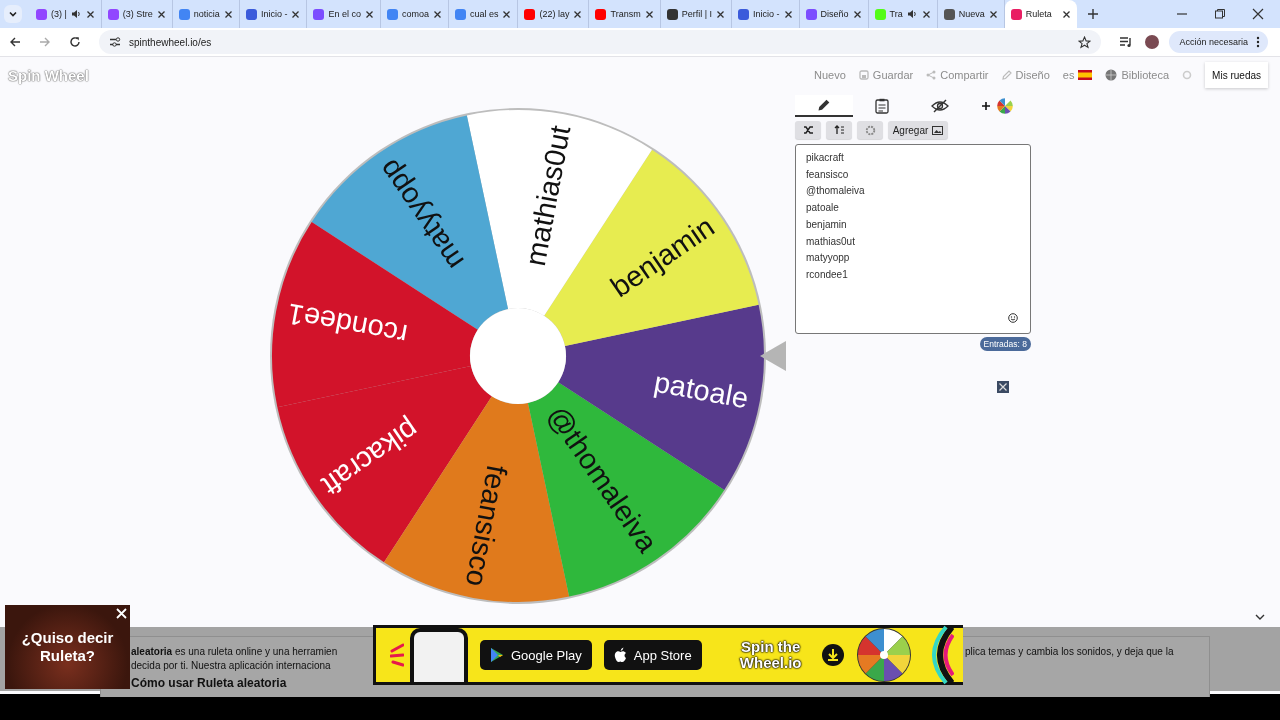 The width and height of the screenshot is (1280, 720). What do you see at coordinates (971, 14) in the screenshot?
I see `tab-title: Nueva` at bounding box center [971, 14].